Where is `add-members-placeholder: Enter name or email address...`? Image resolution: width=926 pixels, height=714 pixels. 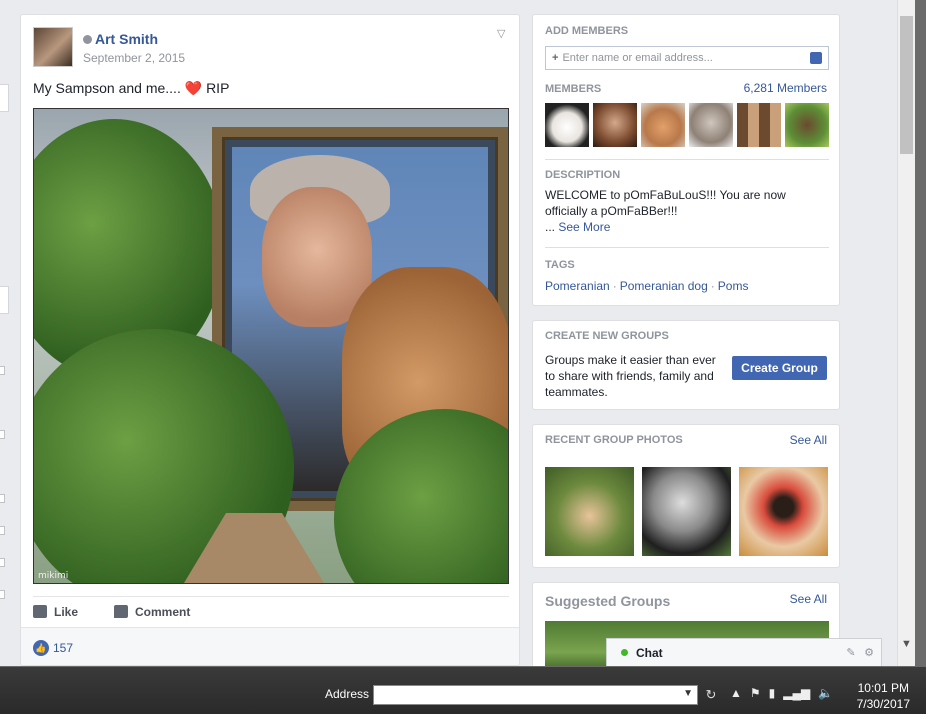
add-members-placeholder: Enter name or email address... is located at coordinates (637, 58).